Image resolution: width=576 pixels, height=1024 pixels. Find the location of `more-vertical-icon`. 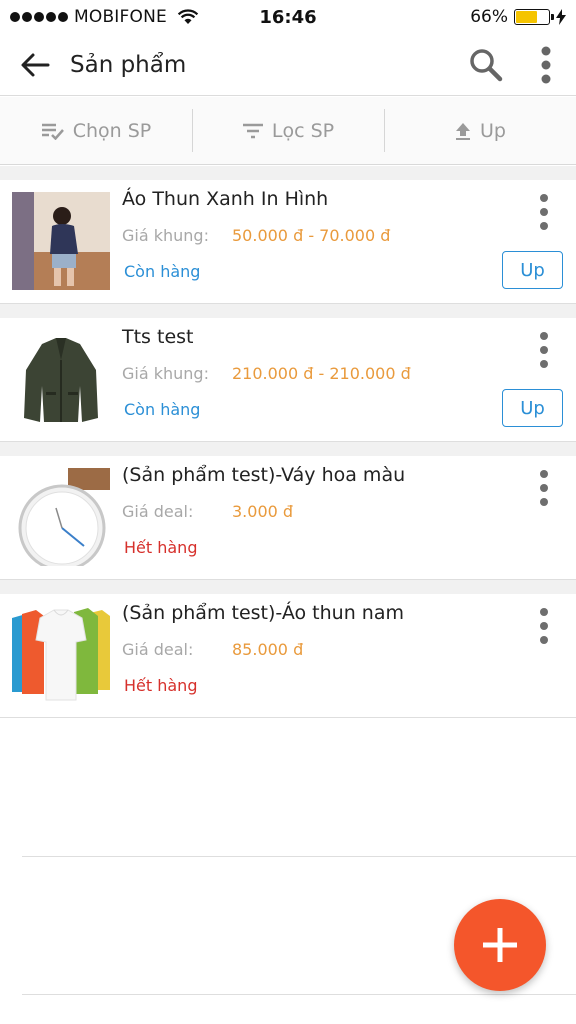

more-vertical-icon is located at coordinates (546, 64).